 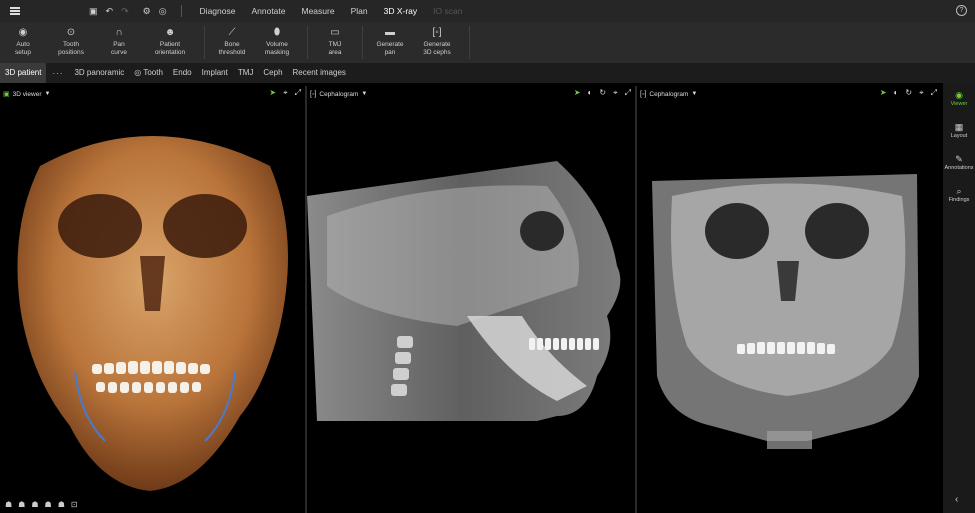 What do you see at coordinates (246, 73) in the screenshot?
I see `tab-tmj: TMJ` at bounding box center [246, 73].